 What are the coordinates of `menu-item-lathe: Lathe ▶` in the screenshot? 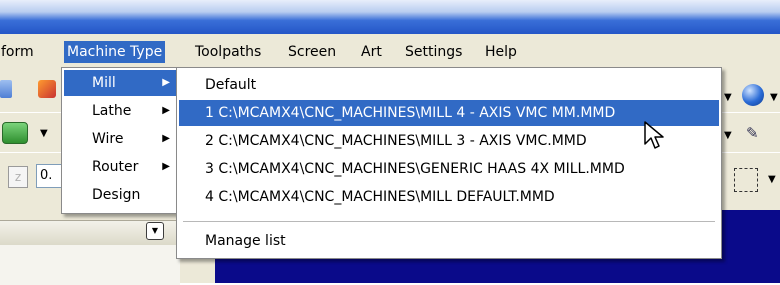 It's located at (121, 111).